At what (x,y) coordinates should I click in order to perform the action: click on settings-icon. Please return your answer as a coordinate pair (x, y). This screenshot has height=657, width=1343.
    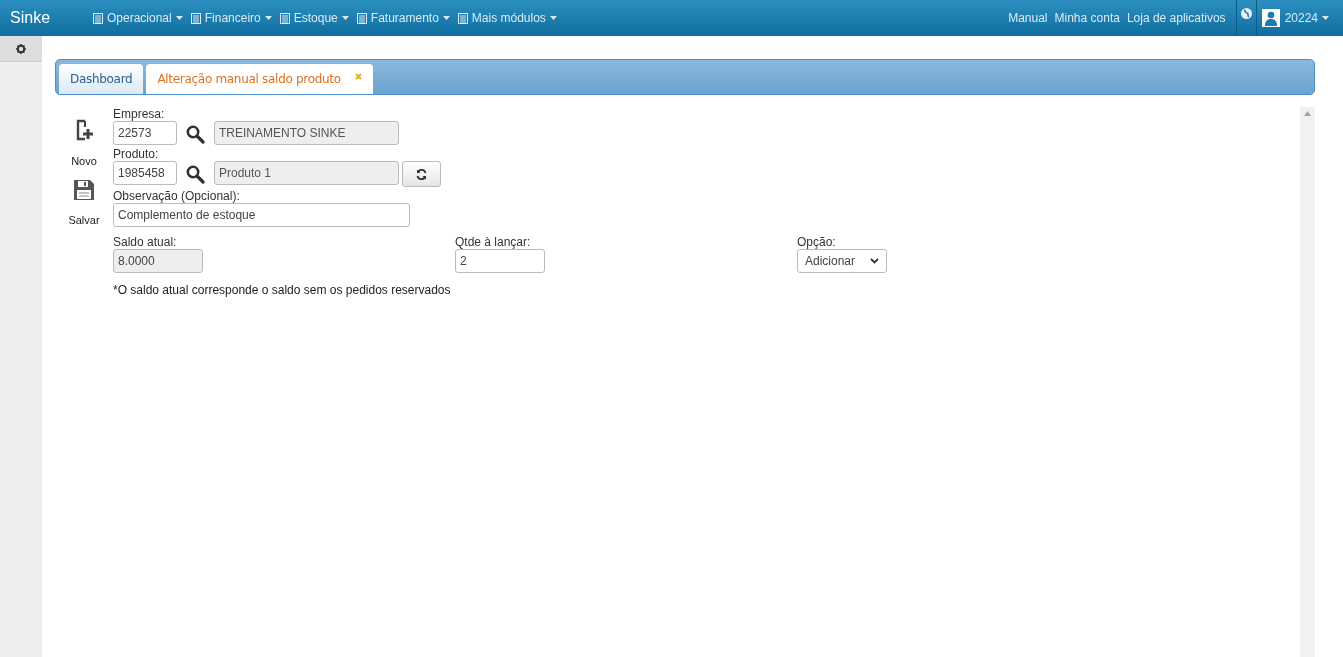
    Looking at the image, I should click on (21, 48).